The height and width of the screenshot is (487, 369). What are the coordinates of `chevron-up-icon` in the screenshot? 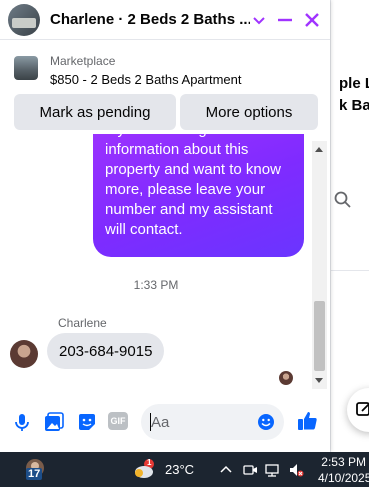 It's located at (226, 470).